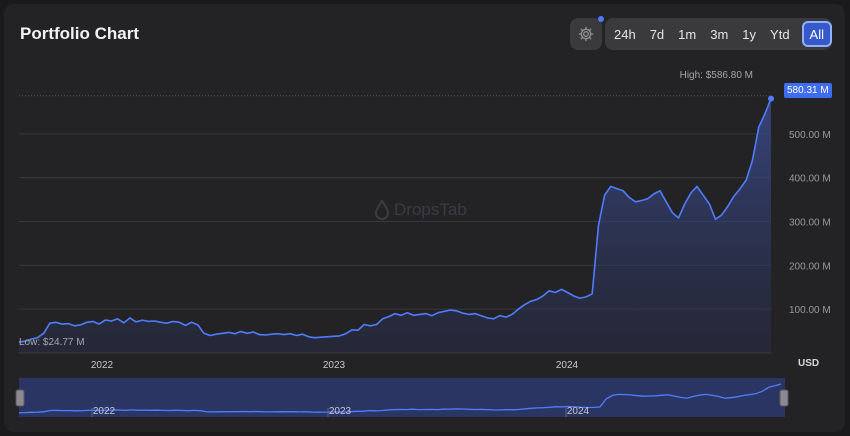  Describe the element at coordinates (784, 398) in the screenshot. I see `navigator-right-handle` at that location.